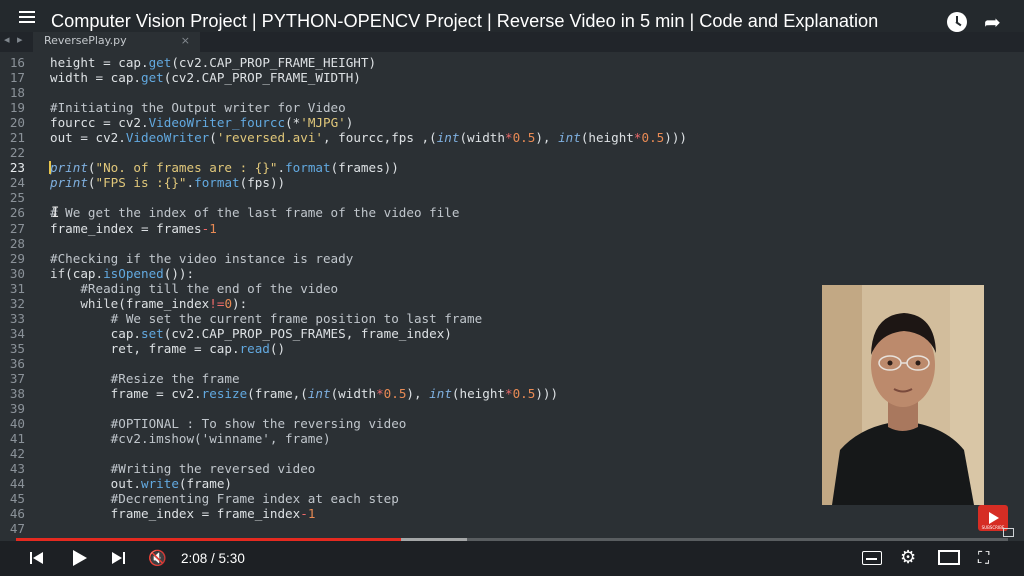  I want to click on next-icon, so click(120, 558).